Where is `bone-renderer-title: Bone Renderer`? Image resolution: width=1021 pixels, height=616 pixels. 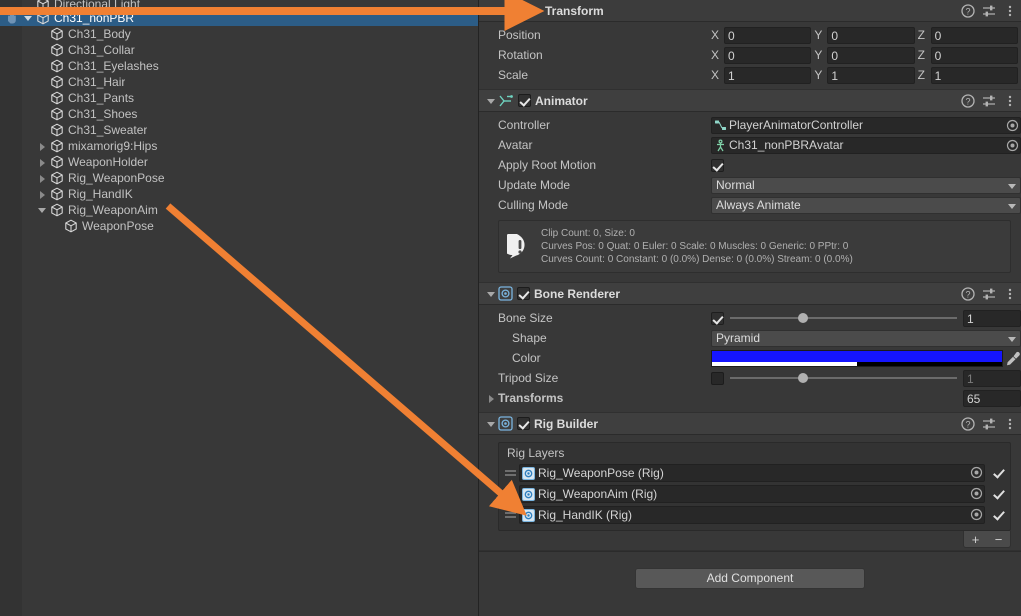 bone-renderer-title: Bone Renderer is located at coordinates (577, 293).